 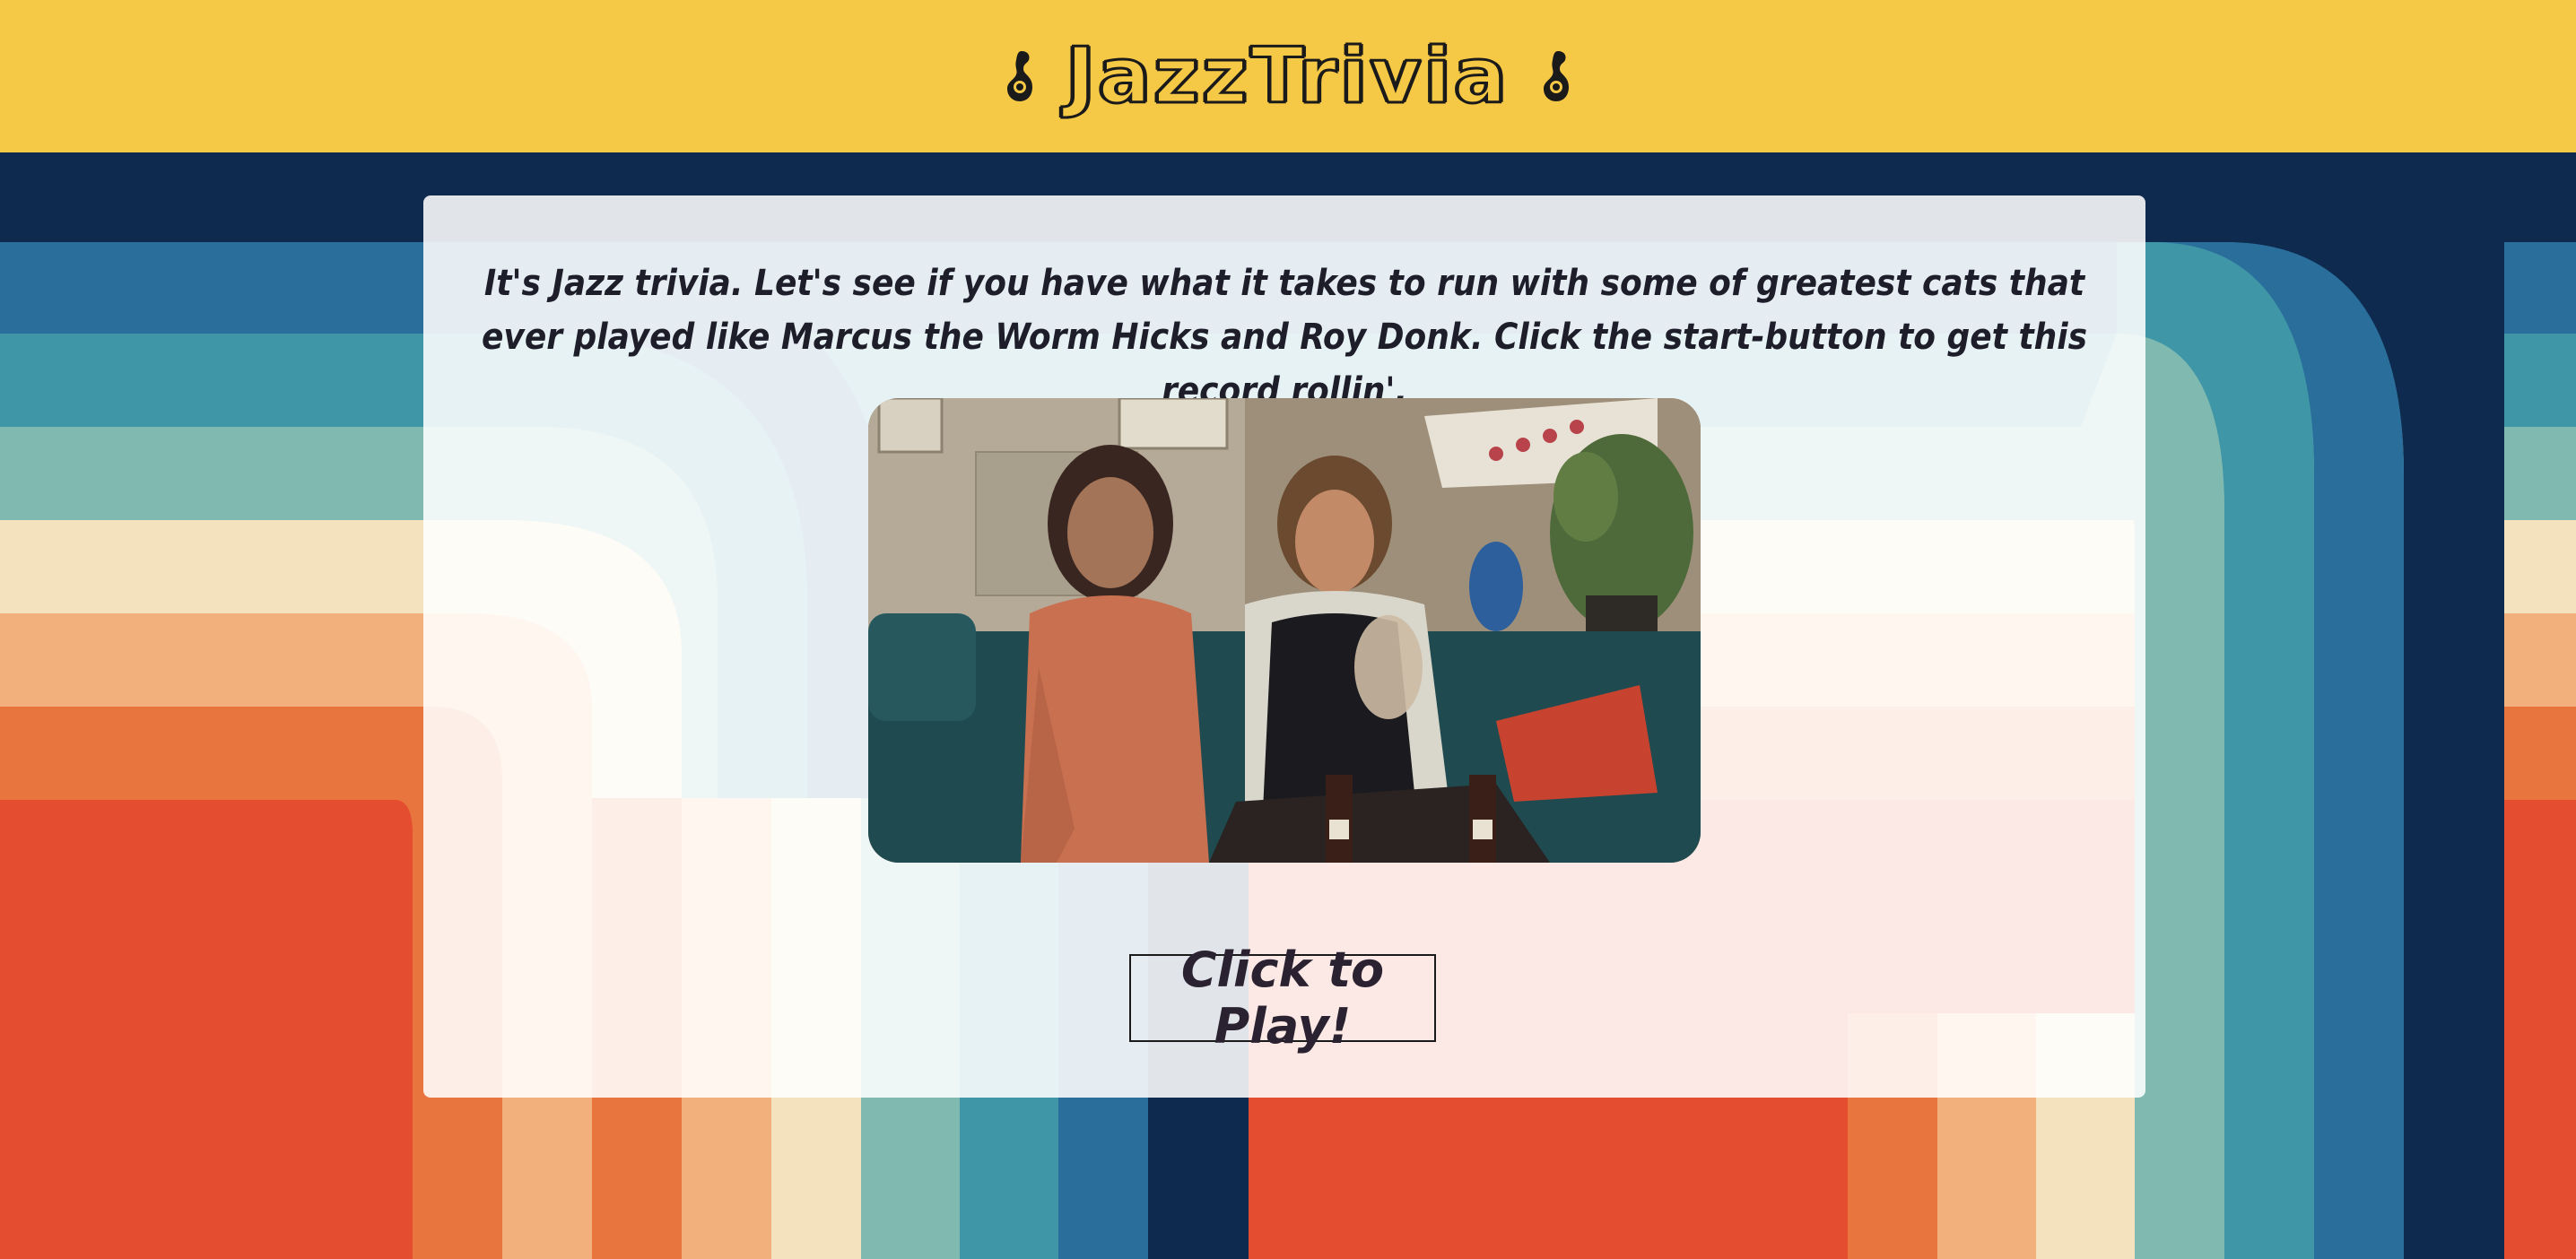 I want to click on play-button: Click to Play!, so click(x=1282, y=998).